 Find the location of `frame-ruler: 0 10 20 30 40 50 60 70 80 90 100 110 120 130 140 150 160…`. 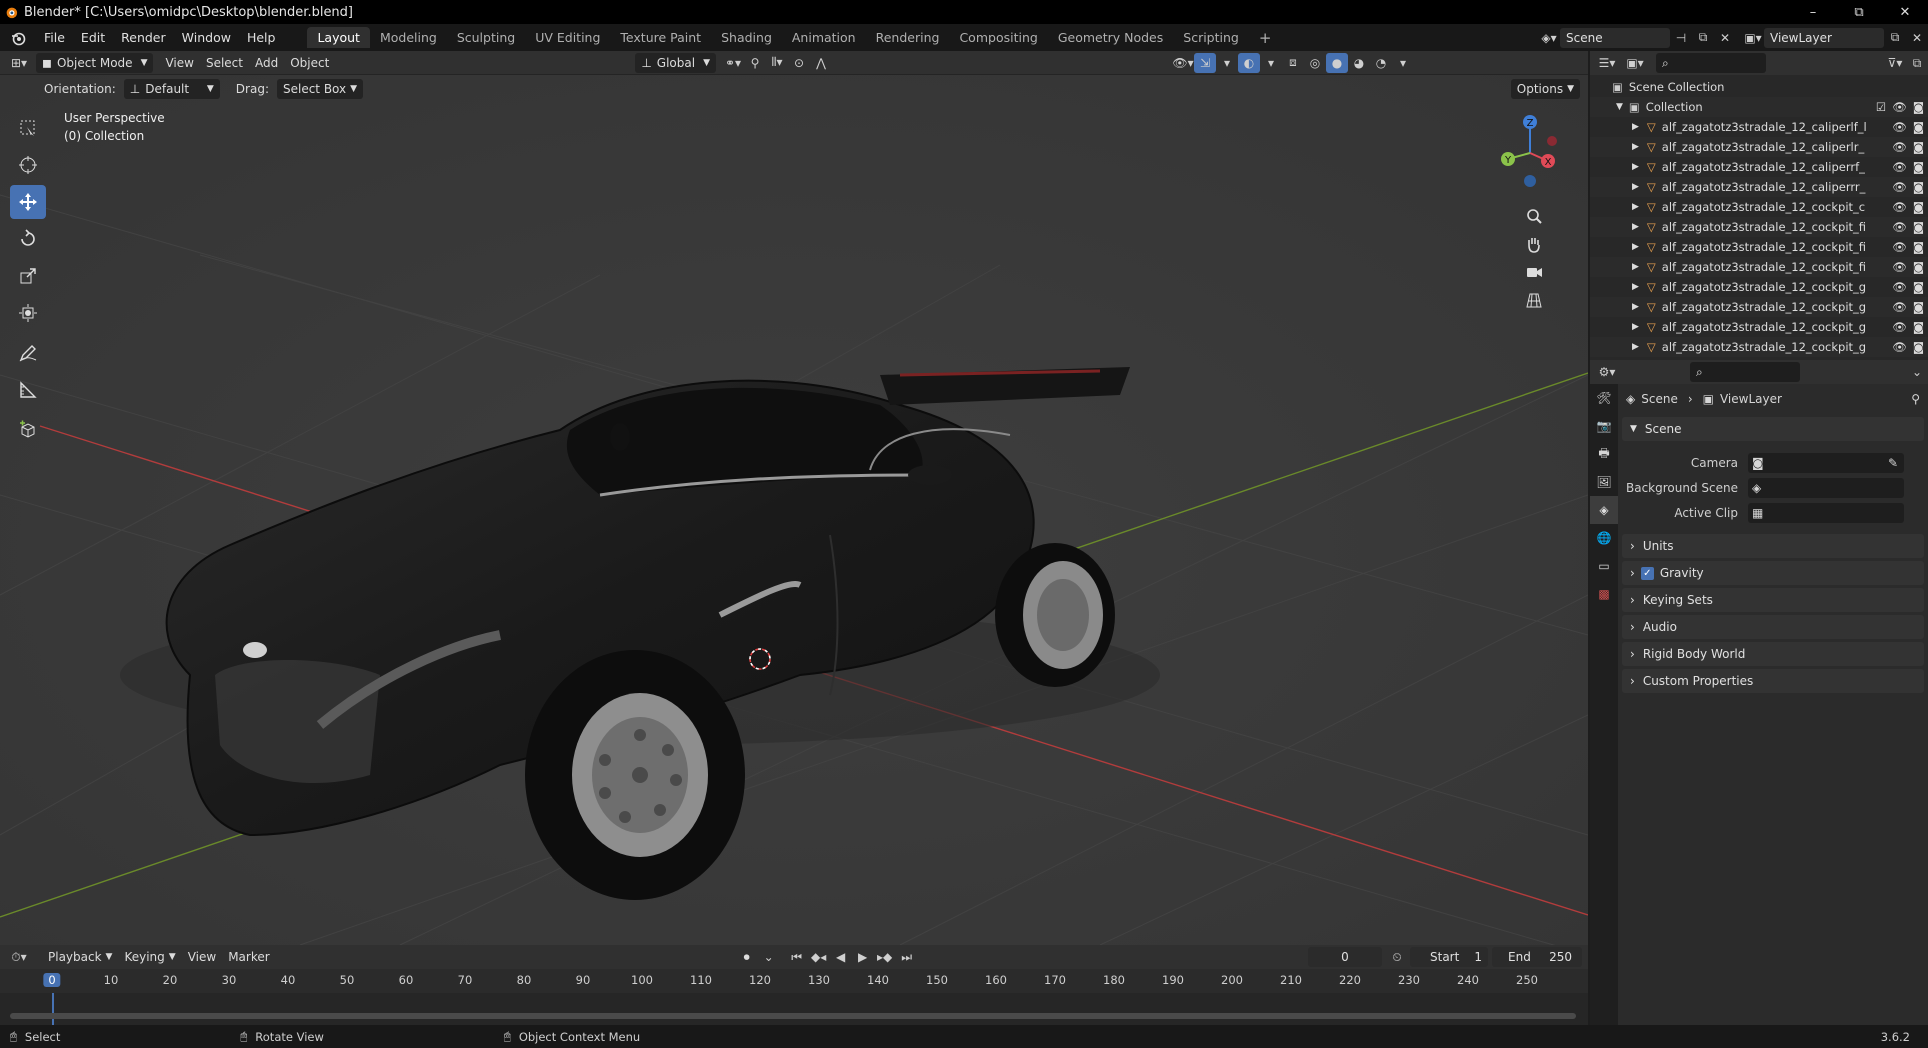

frame-ruler: 0 10 20 30 40 50 60 70 80 90 100 110 120 130 140 150 160… is located at coordinates (794, 981).